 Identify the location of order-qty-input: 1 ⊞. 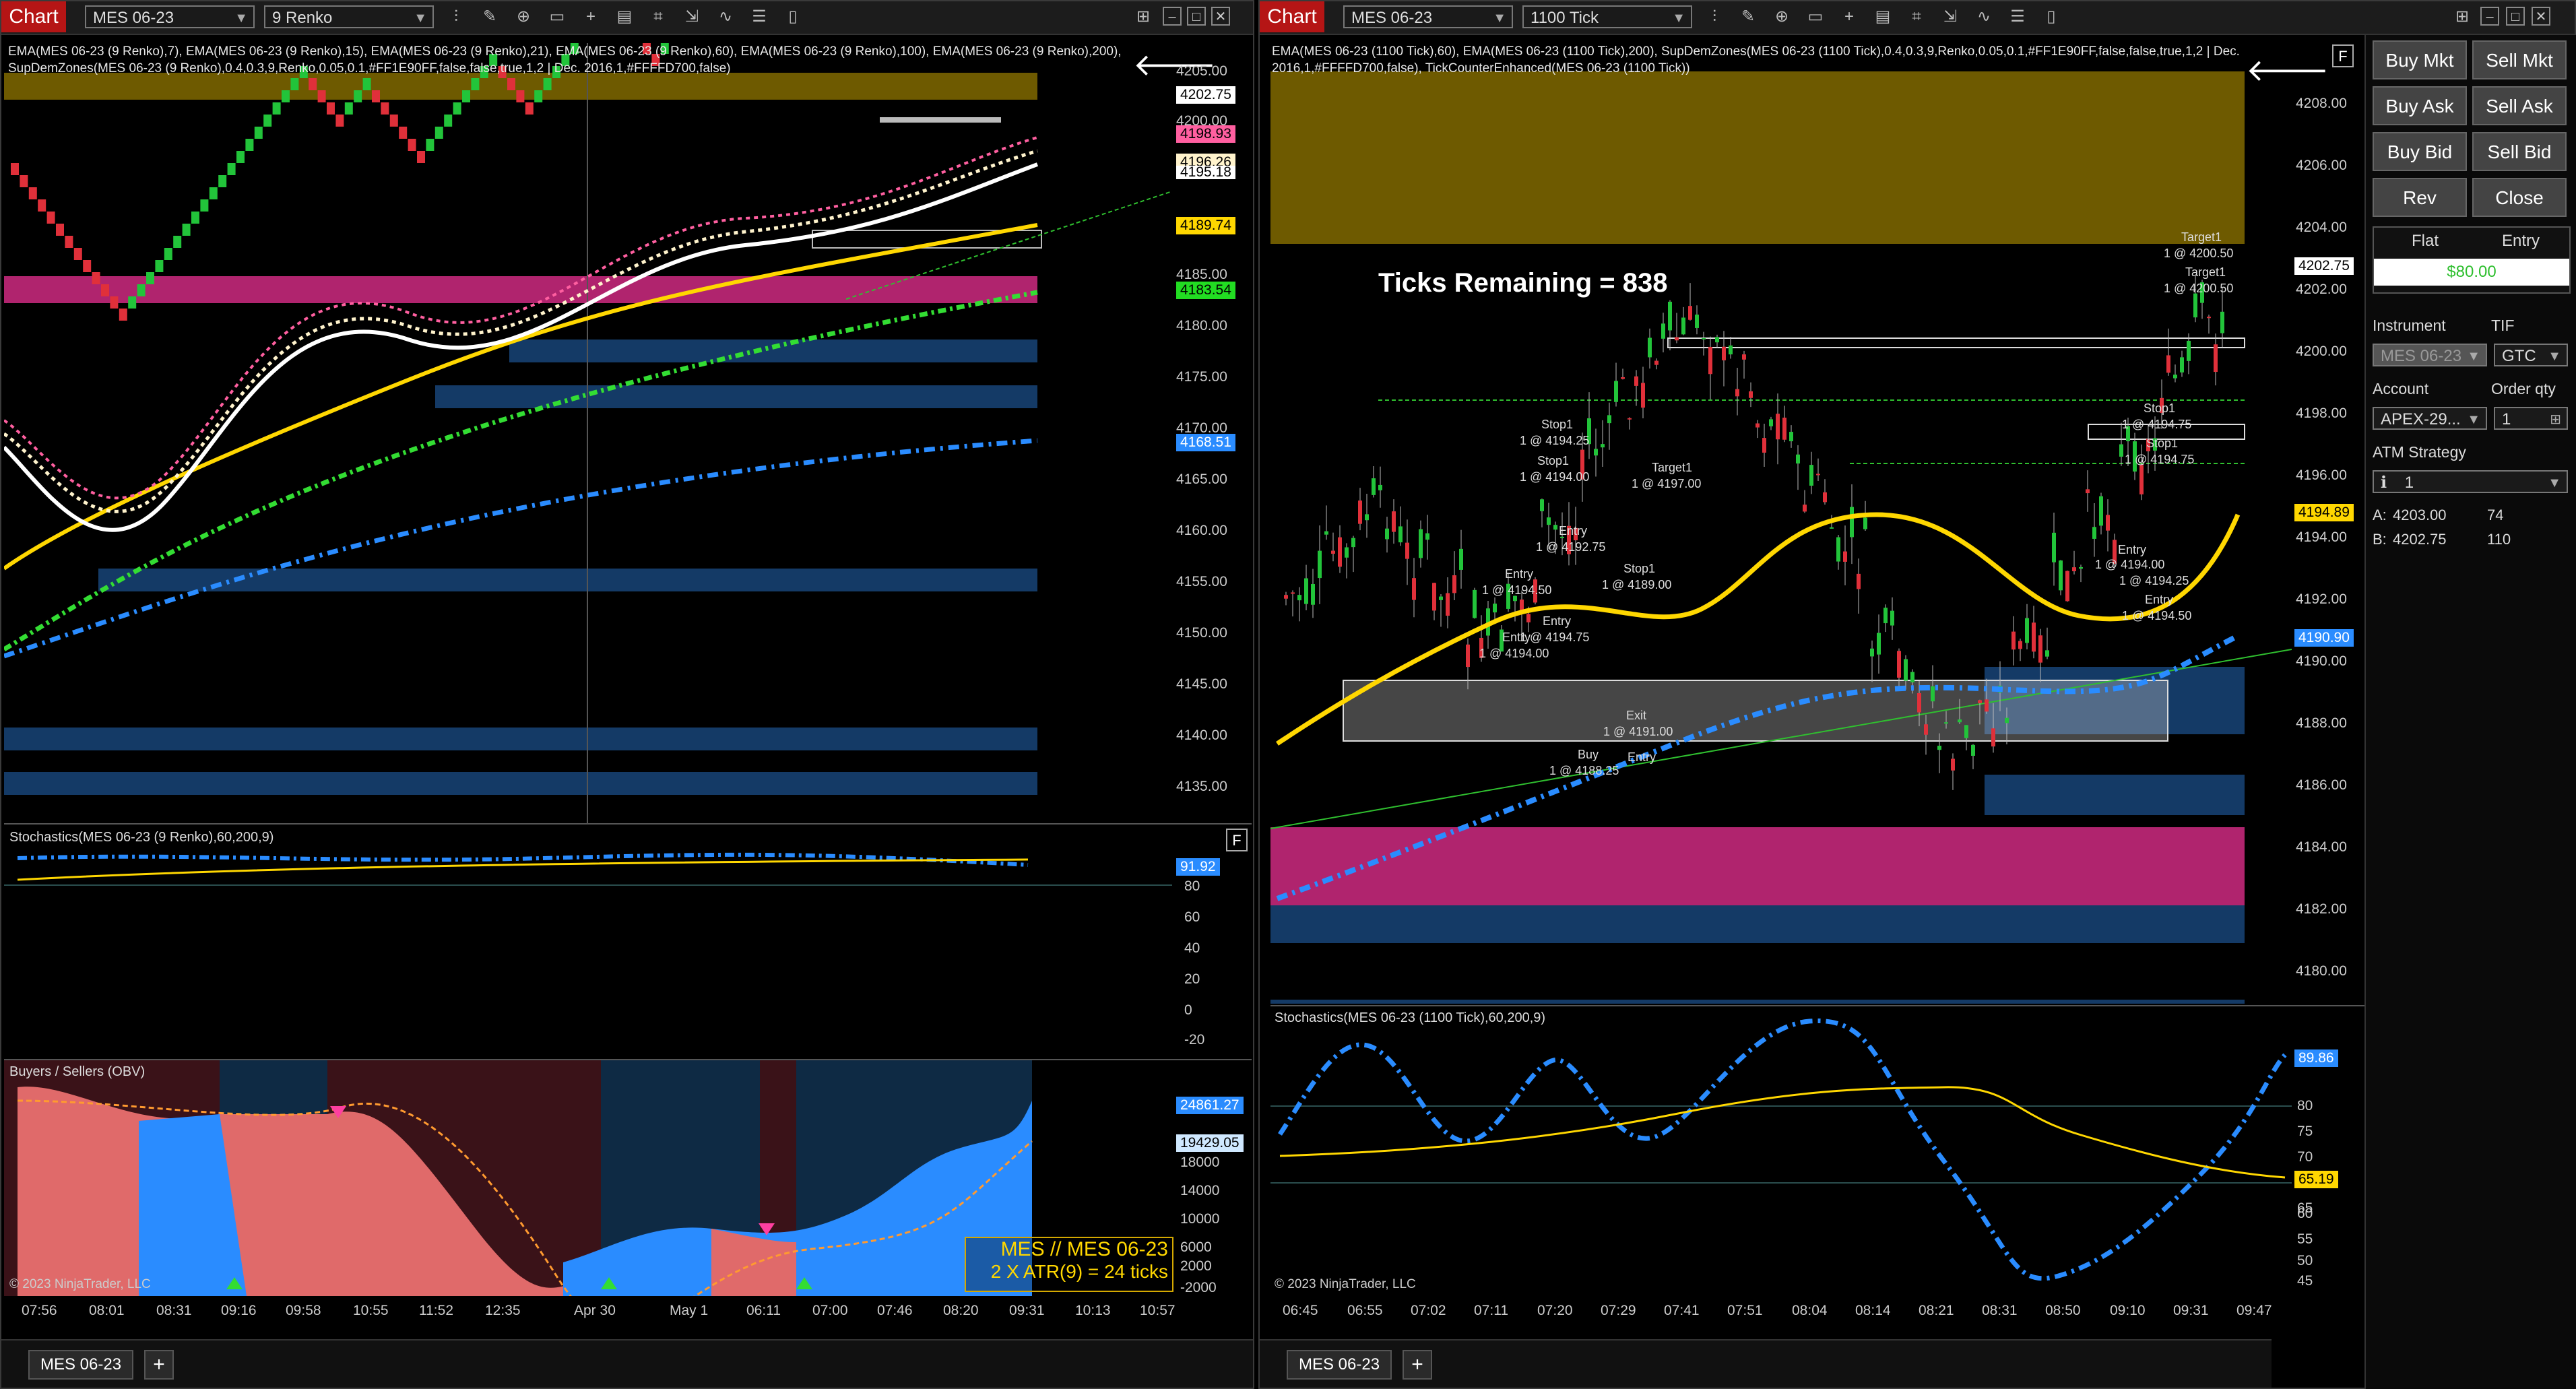
(2531, 418).